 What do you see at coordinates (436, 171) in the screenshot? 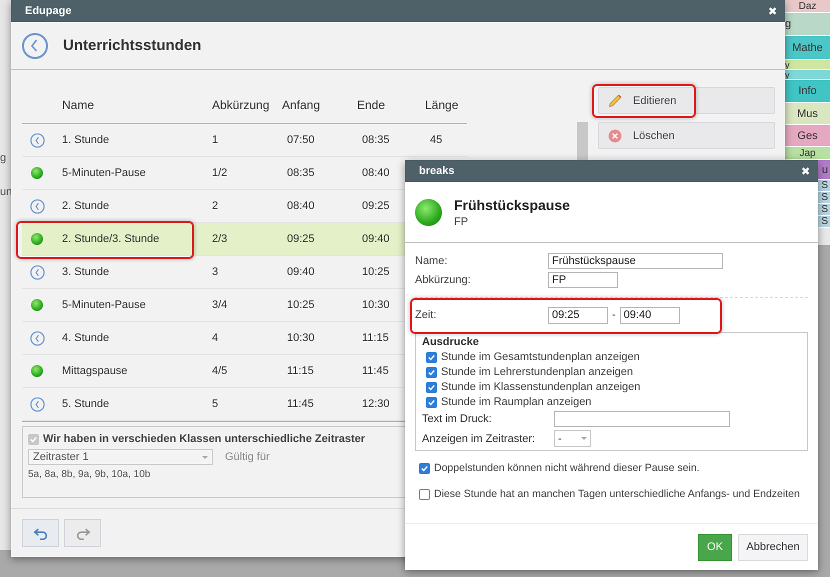
I see `window-title: breaks` at bounding box center [436, 171].